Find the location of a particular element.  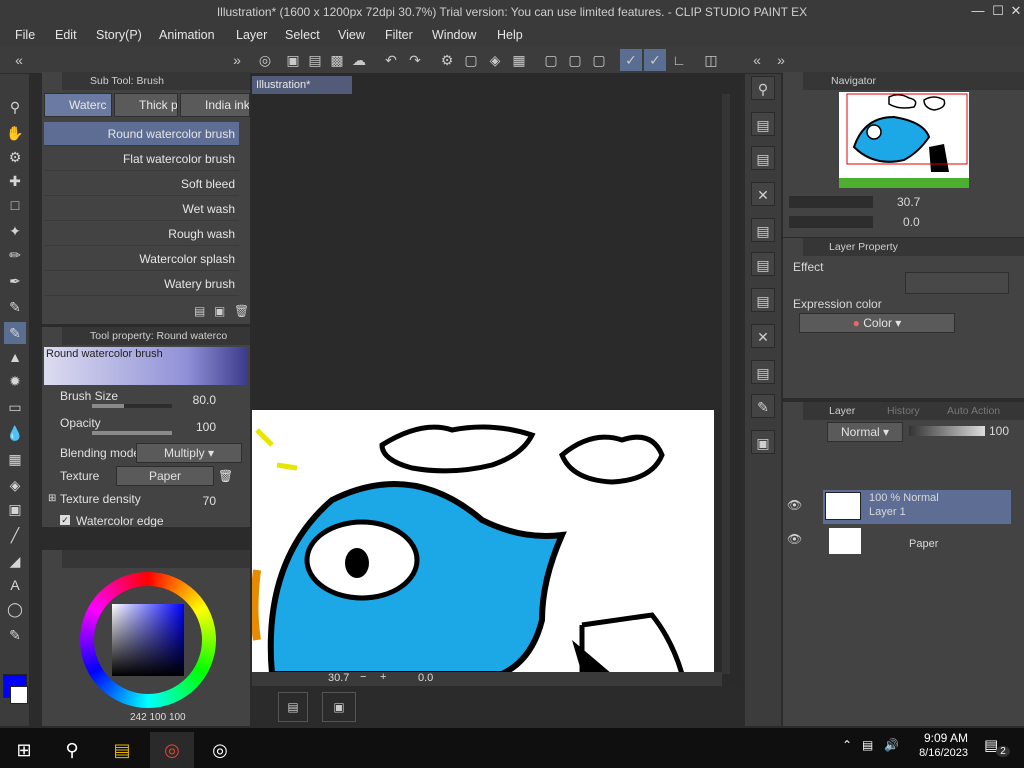

create-subtool-icon: ▣ is located at coordinates (219, 311).